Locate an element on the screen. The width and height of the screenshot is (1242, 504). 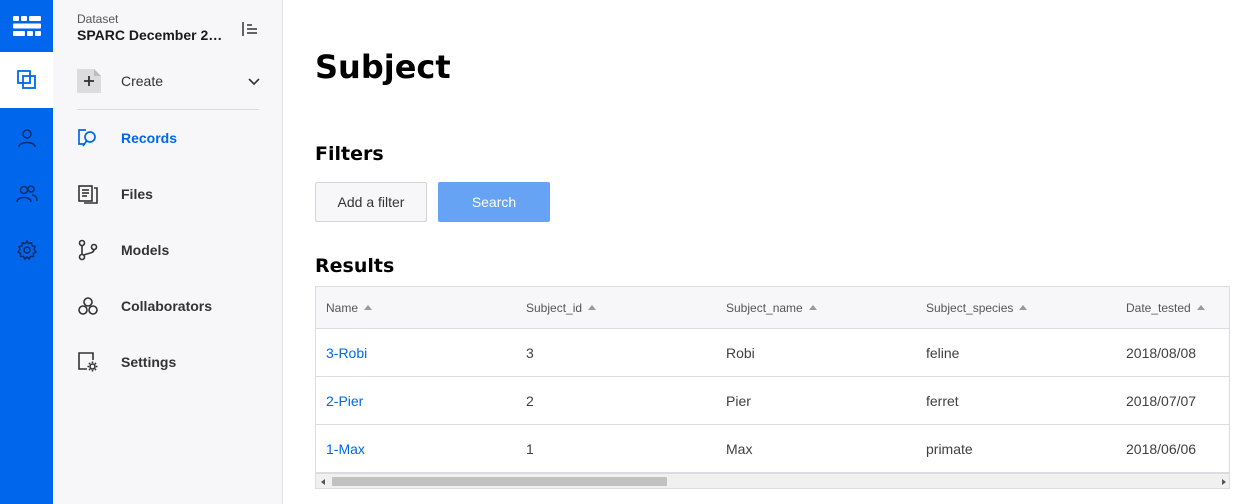
results-heading: Results is located at coordinates (355, 266).